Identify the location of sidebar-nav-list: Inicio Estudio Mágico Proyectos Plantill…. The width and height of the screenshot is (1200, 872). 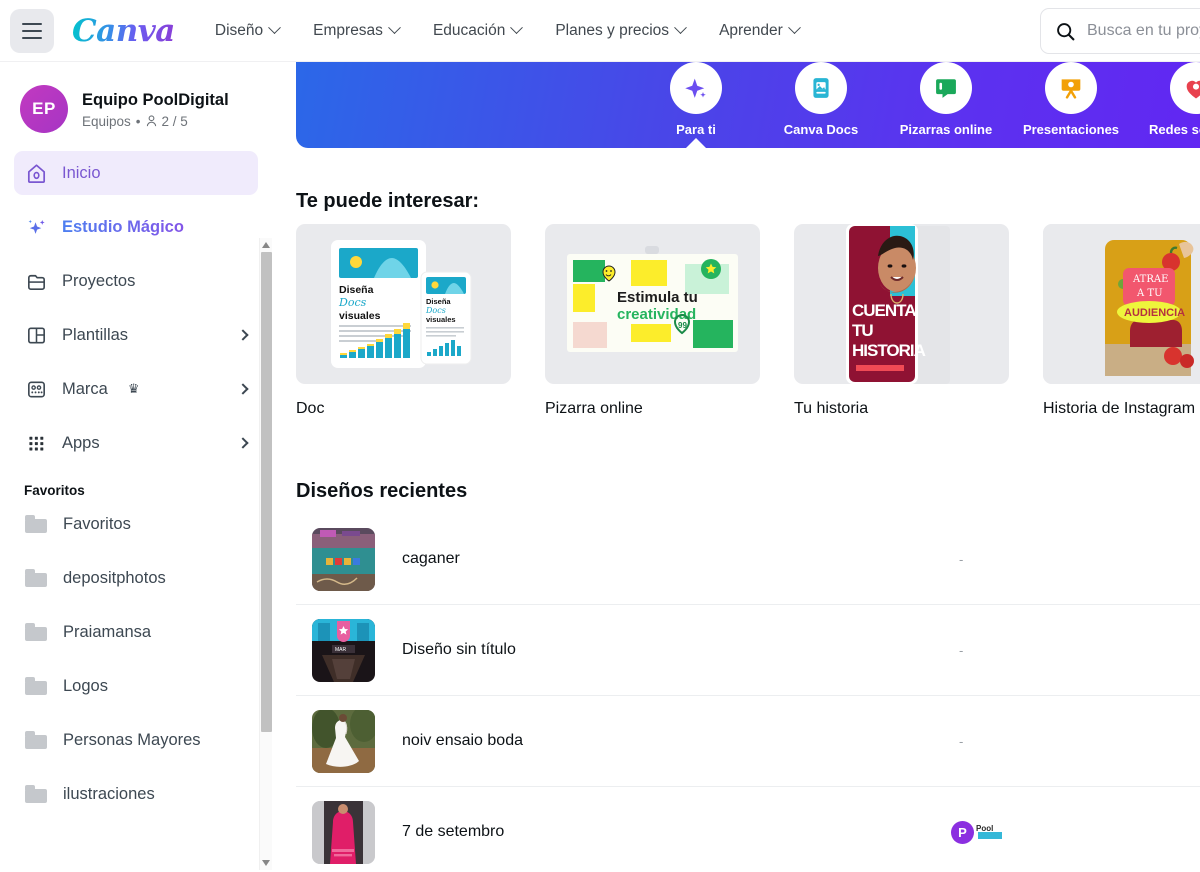
(136, 308).